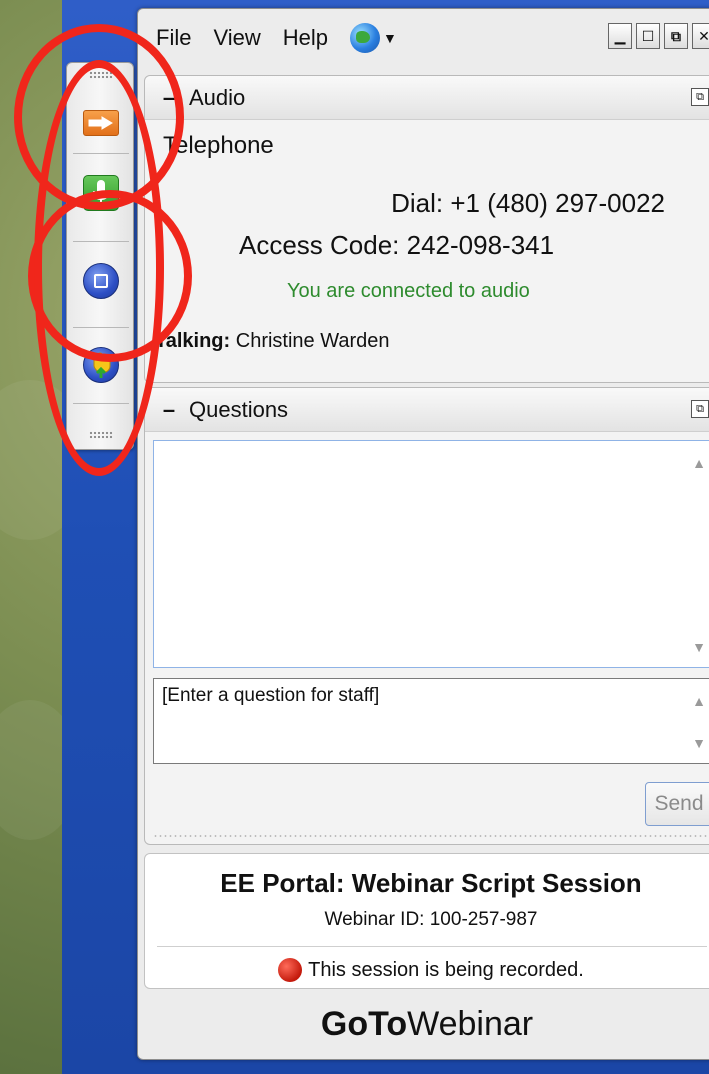  I want to click on language-menu: ▼, so click(373, 38).